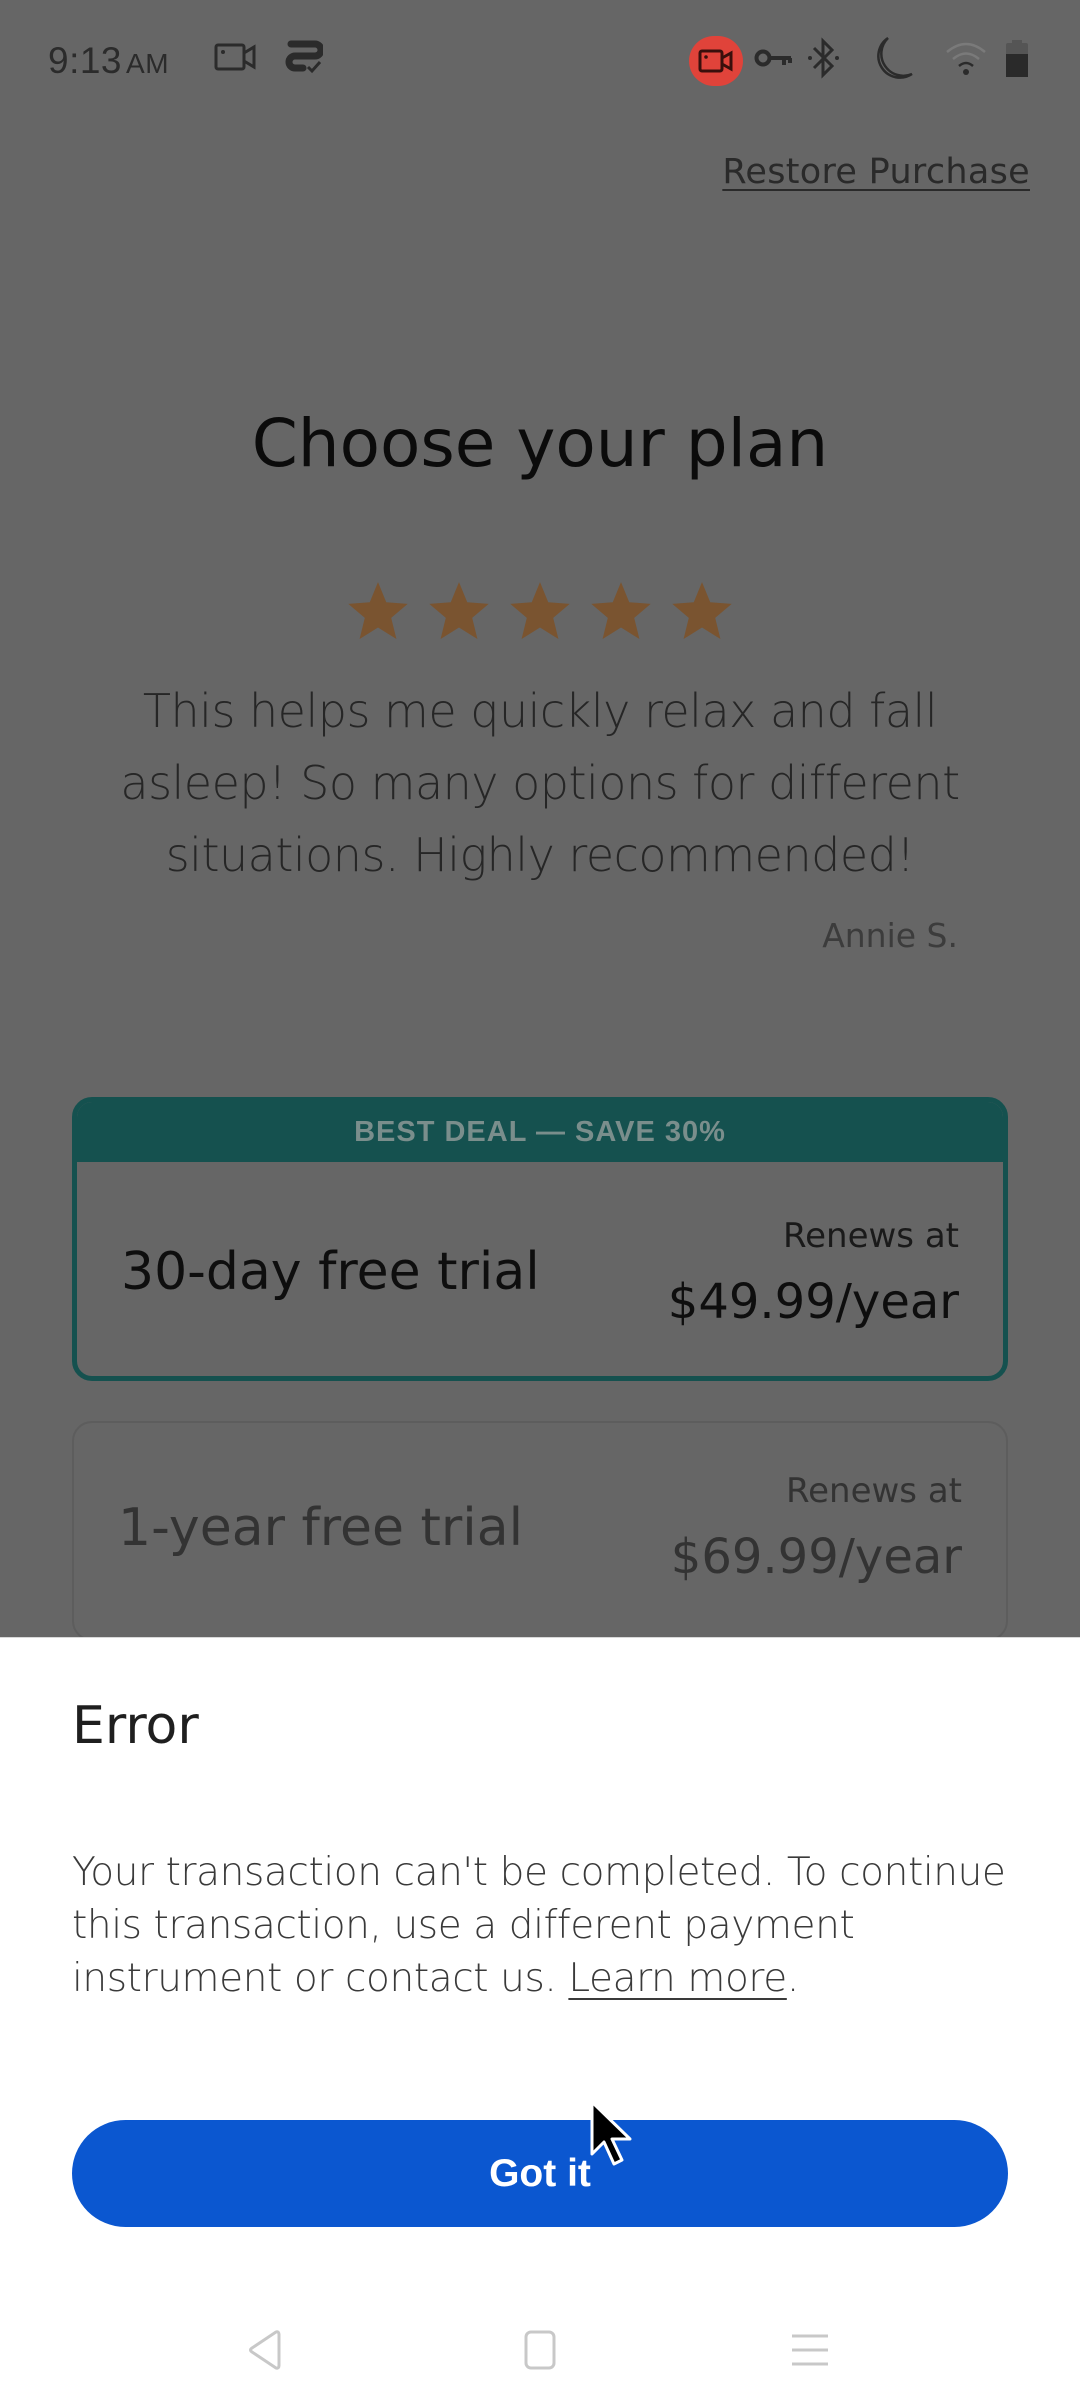 The width and height of the screenshot is (1080, 2400). I want to click on mouse-cursor-icon, so click(611, 2133).